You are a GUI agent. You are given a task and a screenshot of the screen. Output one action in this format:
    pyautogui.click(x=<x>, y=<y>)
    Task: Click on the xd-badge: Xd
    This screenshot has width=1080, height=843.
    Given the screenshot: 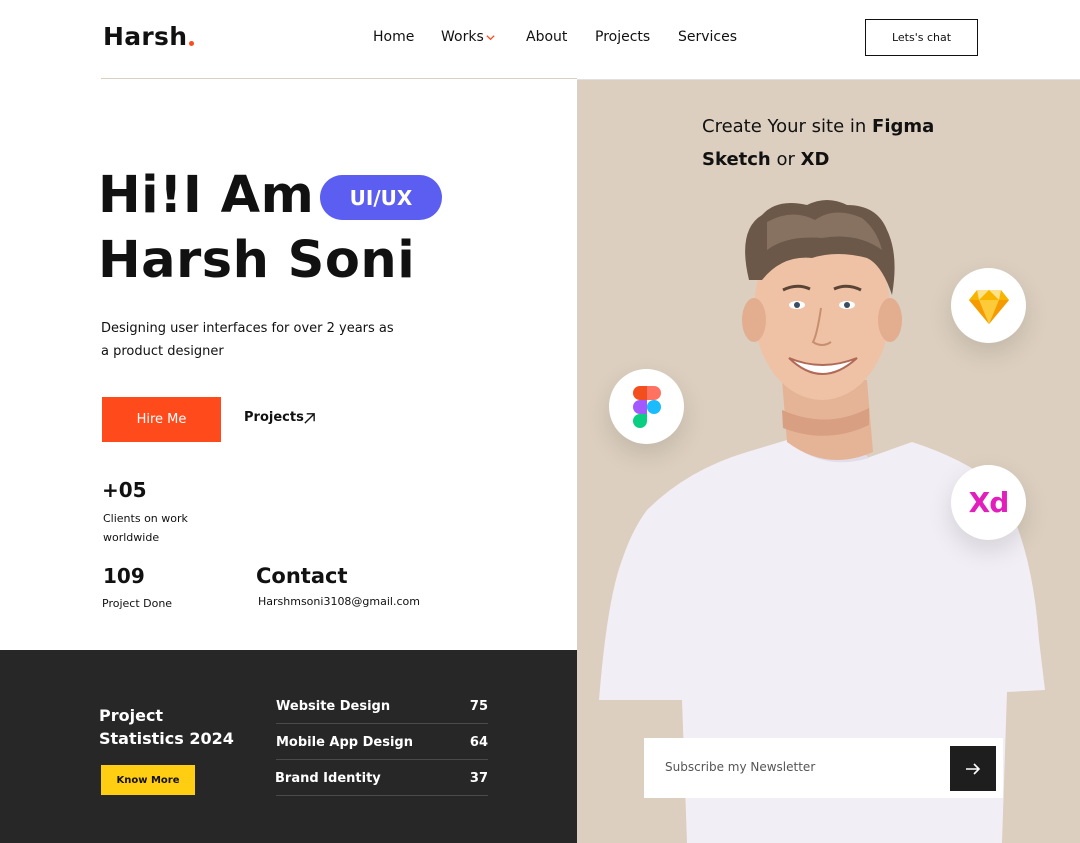 What is the action you would take?
    pyautogui.click(x=988, y=502)
    